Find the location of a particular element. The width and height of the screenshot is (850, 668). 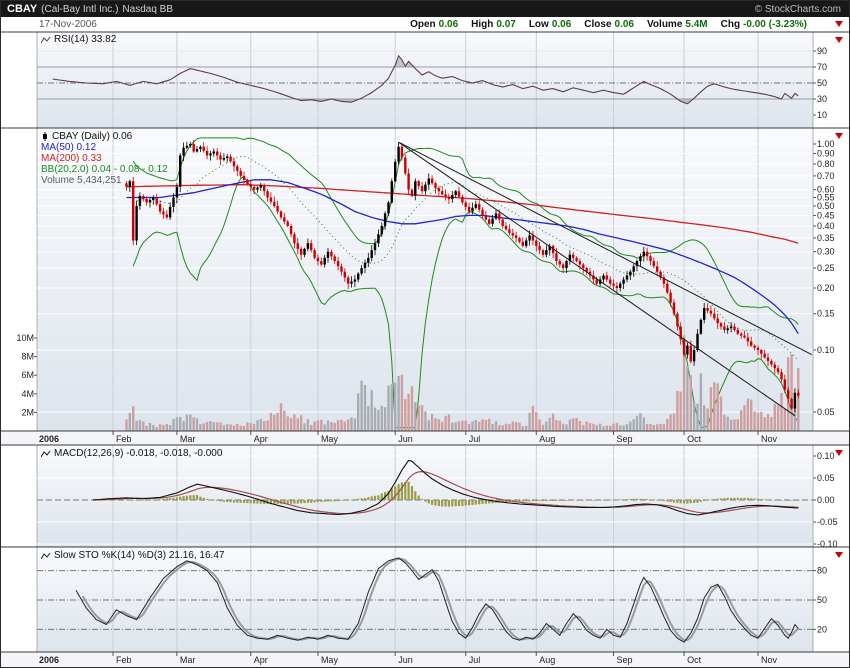

svg-text: 1.00 is located at coordinates (826, 144).